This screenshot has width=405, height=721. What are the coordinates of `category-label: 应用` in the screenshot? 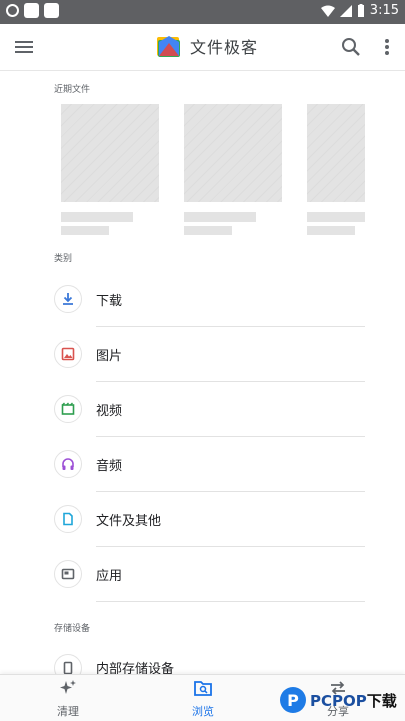 It's located at (109, 576).